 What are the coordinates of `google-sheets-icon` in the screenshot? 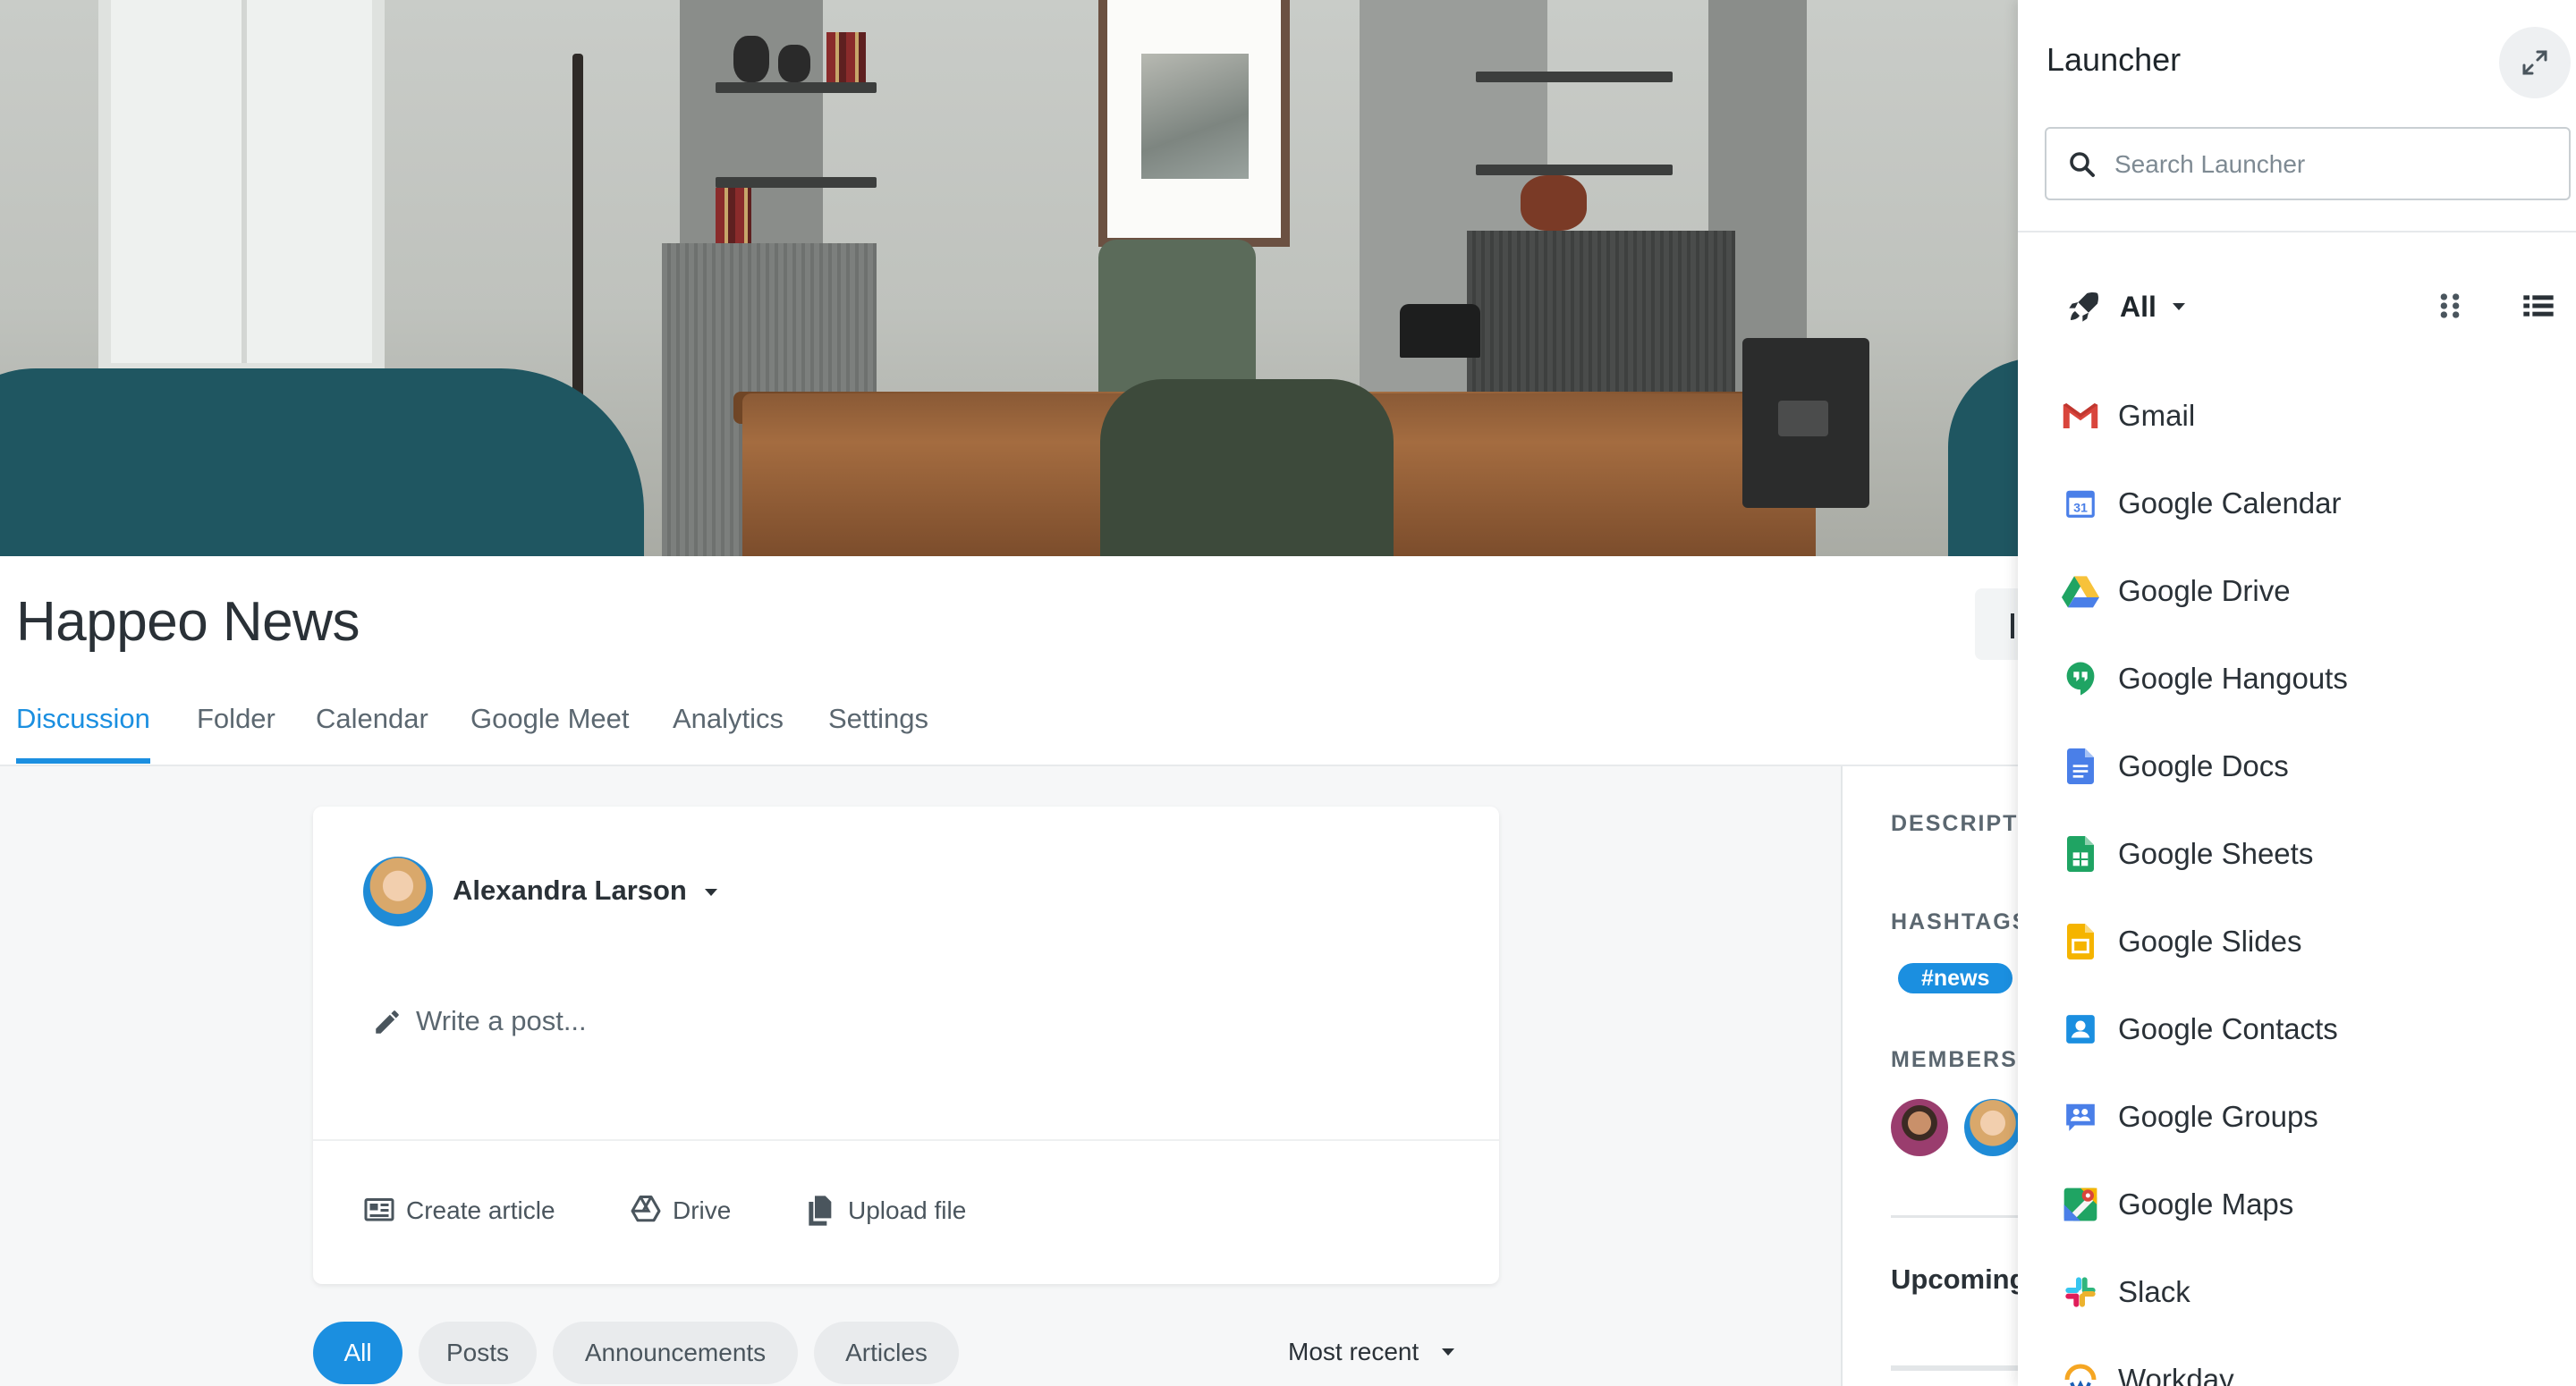 It's located at (2080, 854).